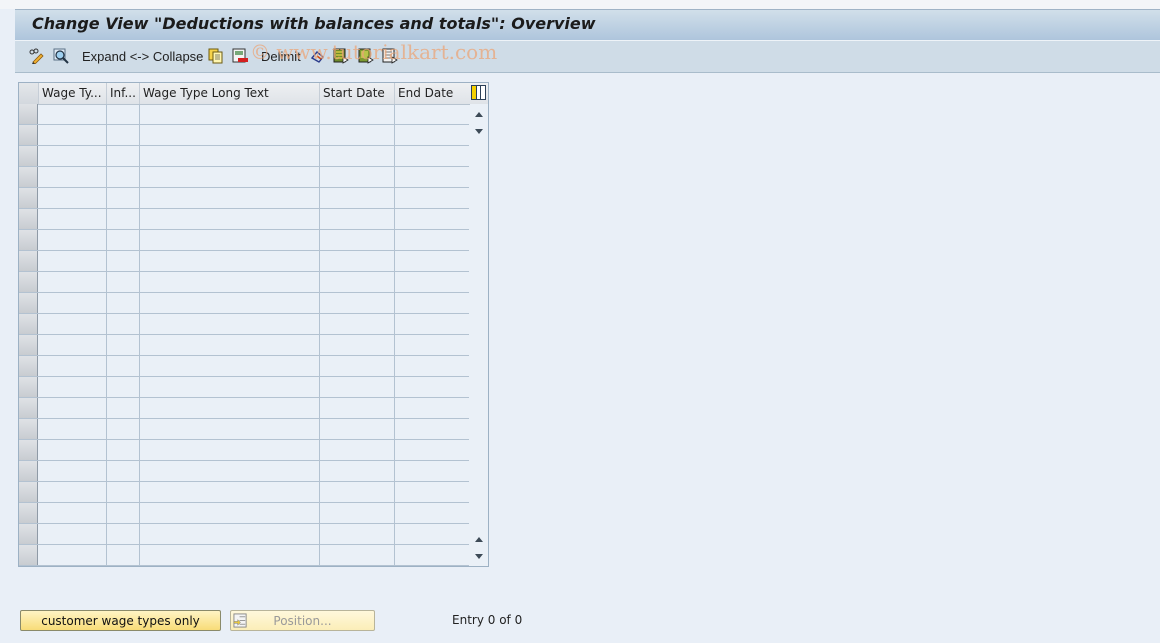 Image resolution: width=1160 pixels, height=643 pixels. What do you see at coordinates (479, 539) in the screenshot?
I see `page-up-button` at bounding box center [479, 539].